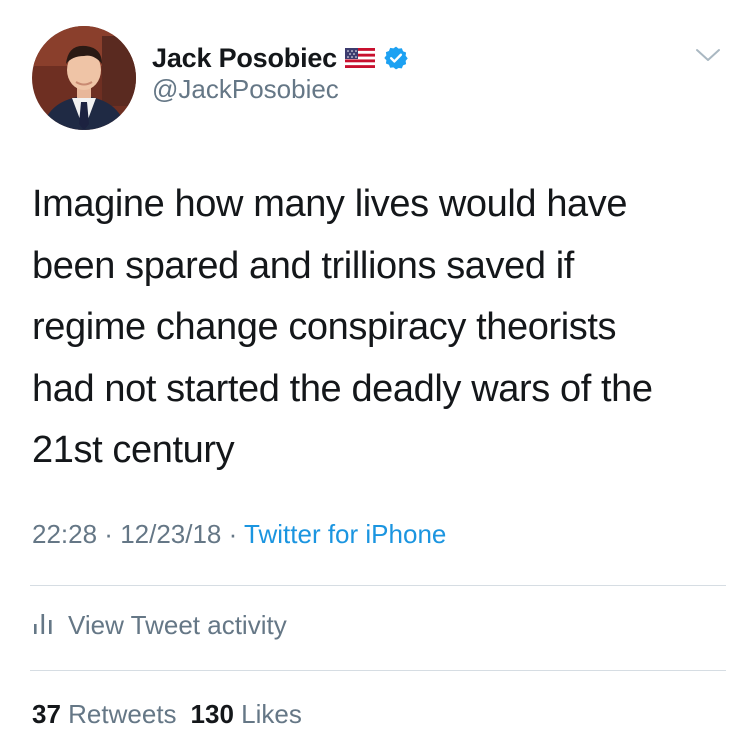 The width and height of the screenshot is (750, 756). What do you see at coordinates (46, 714) in the screenshot?
I see `retweets-count: 37` at bounding box center [46, 714].